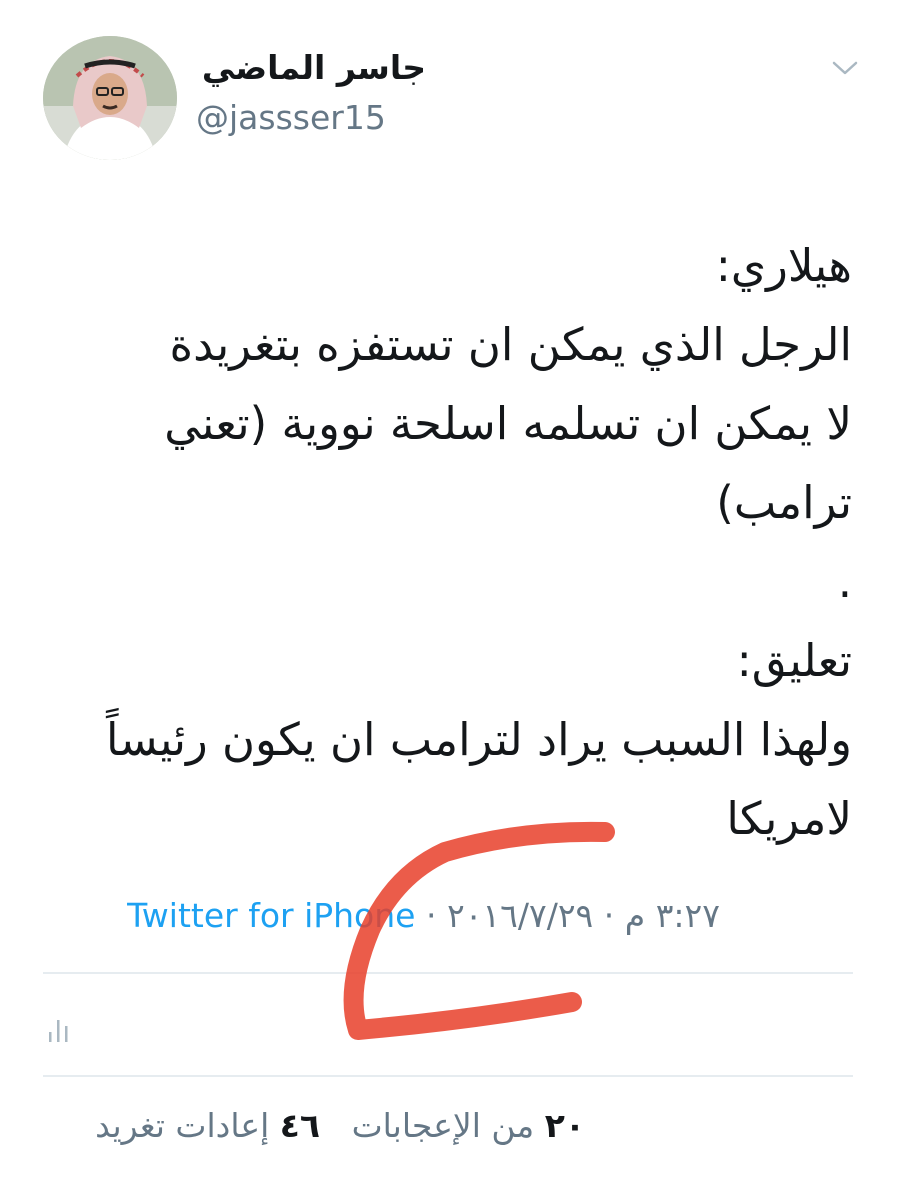 The height and width of the screenshot is (1200, 898). Describe the element at coordinates (182, 1125) in the screenshot. I see `retweets-label: إعادات تغريد` at that location.